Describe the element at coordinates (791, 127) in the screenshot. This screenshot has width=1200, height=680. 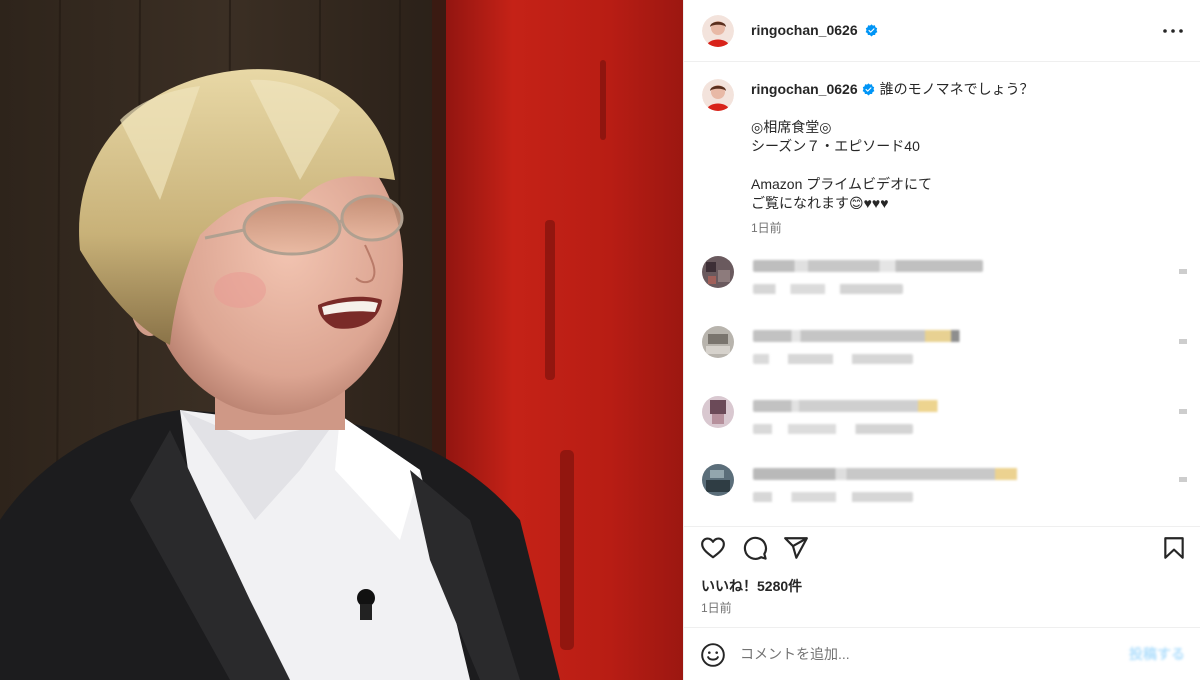
I see `caption-line: ◎相席食堂◎` at that location.